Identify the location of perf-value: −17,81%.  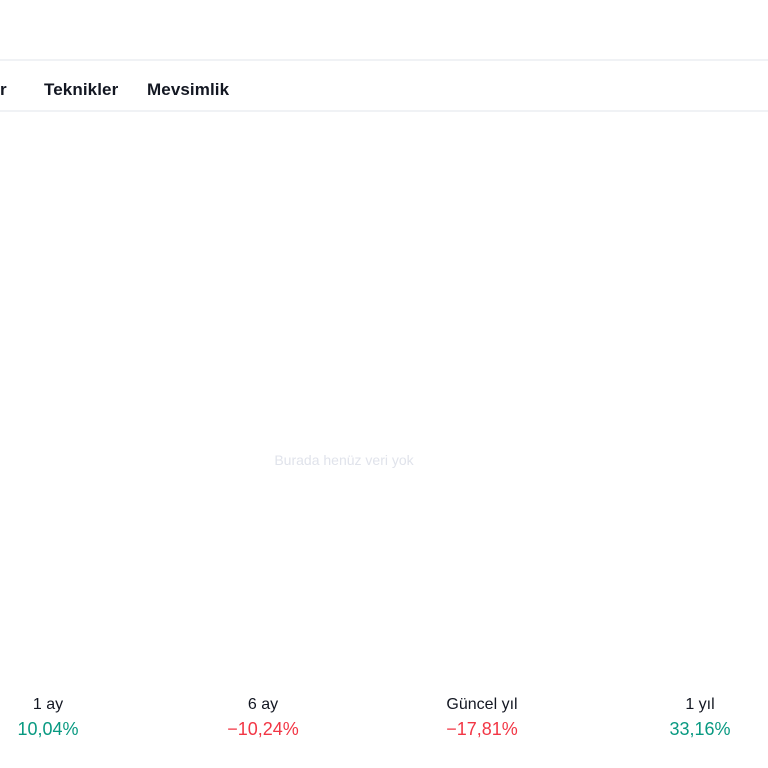
(482, 729).